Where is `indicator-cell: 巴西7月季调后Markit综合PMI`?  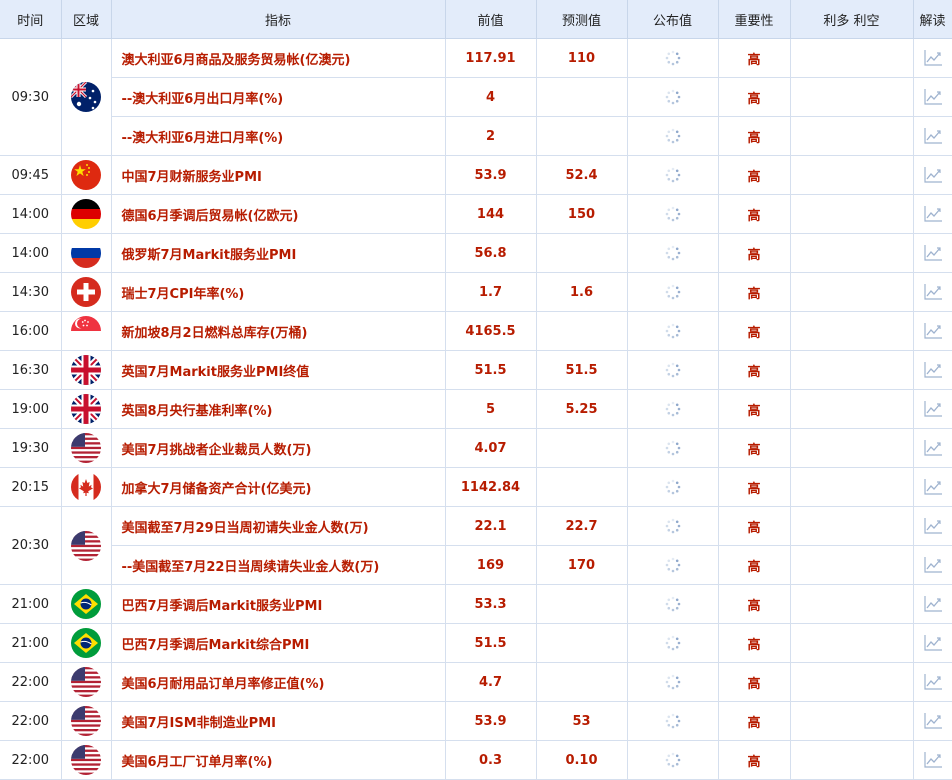 indicator-cell: 巴西7月季调后Markit综合PMI is located at coordinates (278, 643).